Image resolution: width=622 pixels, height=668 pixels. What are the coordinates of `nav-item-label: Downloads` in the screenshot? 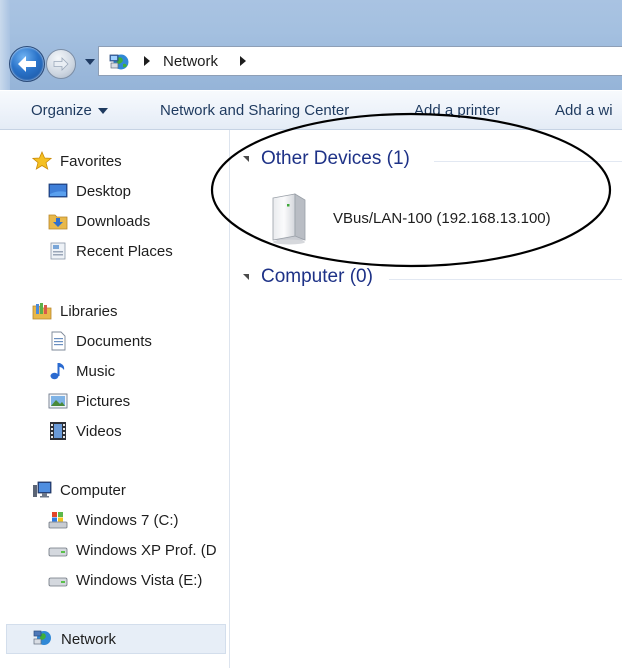 It's located at (113, 221).